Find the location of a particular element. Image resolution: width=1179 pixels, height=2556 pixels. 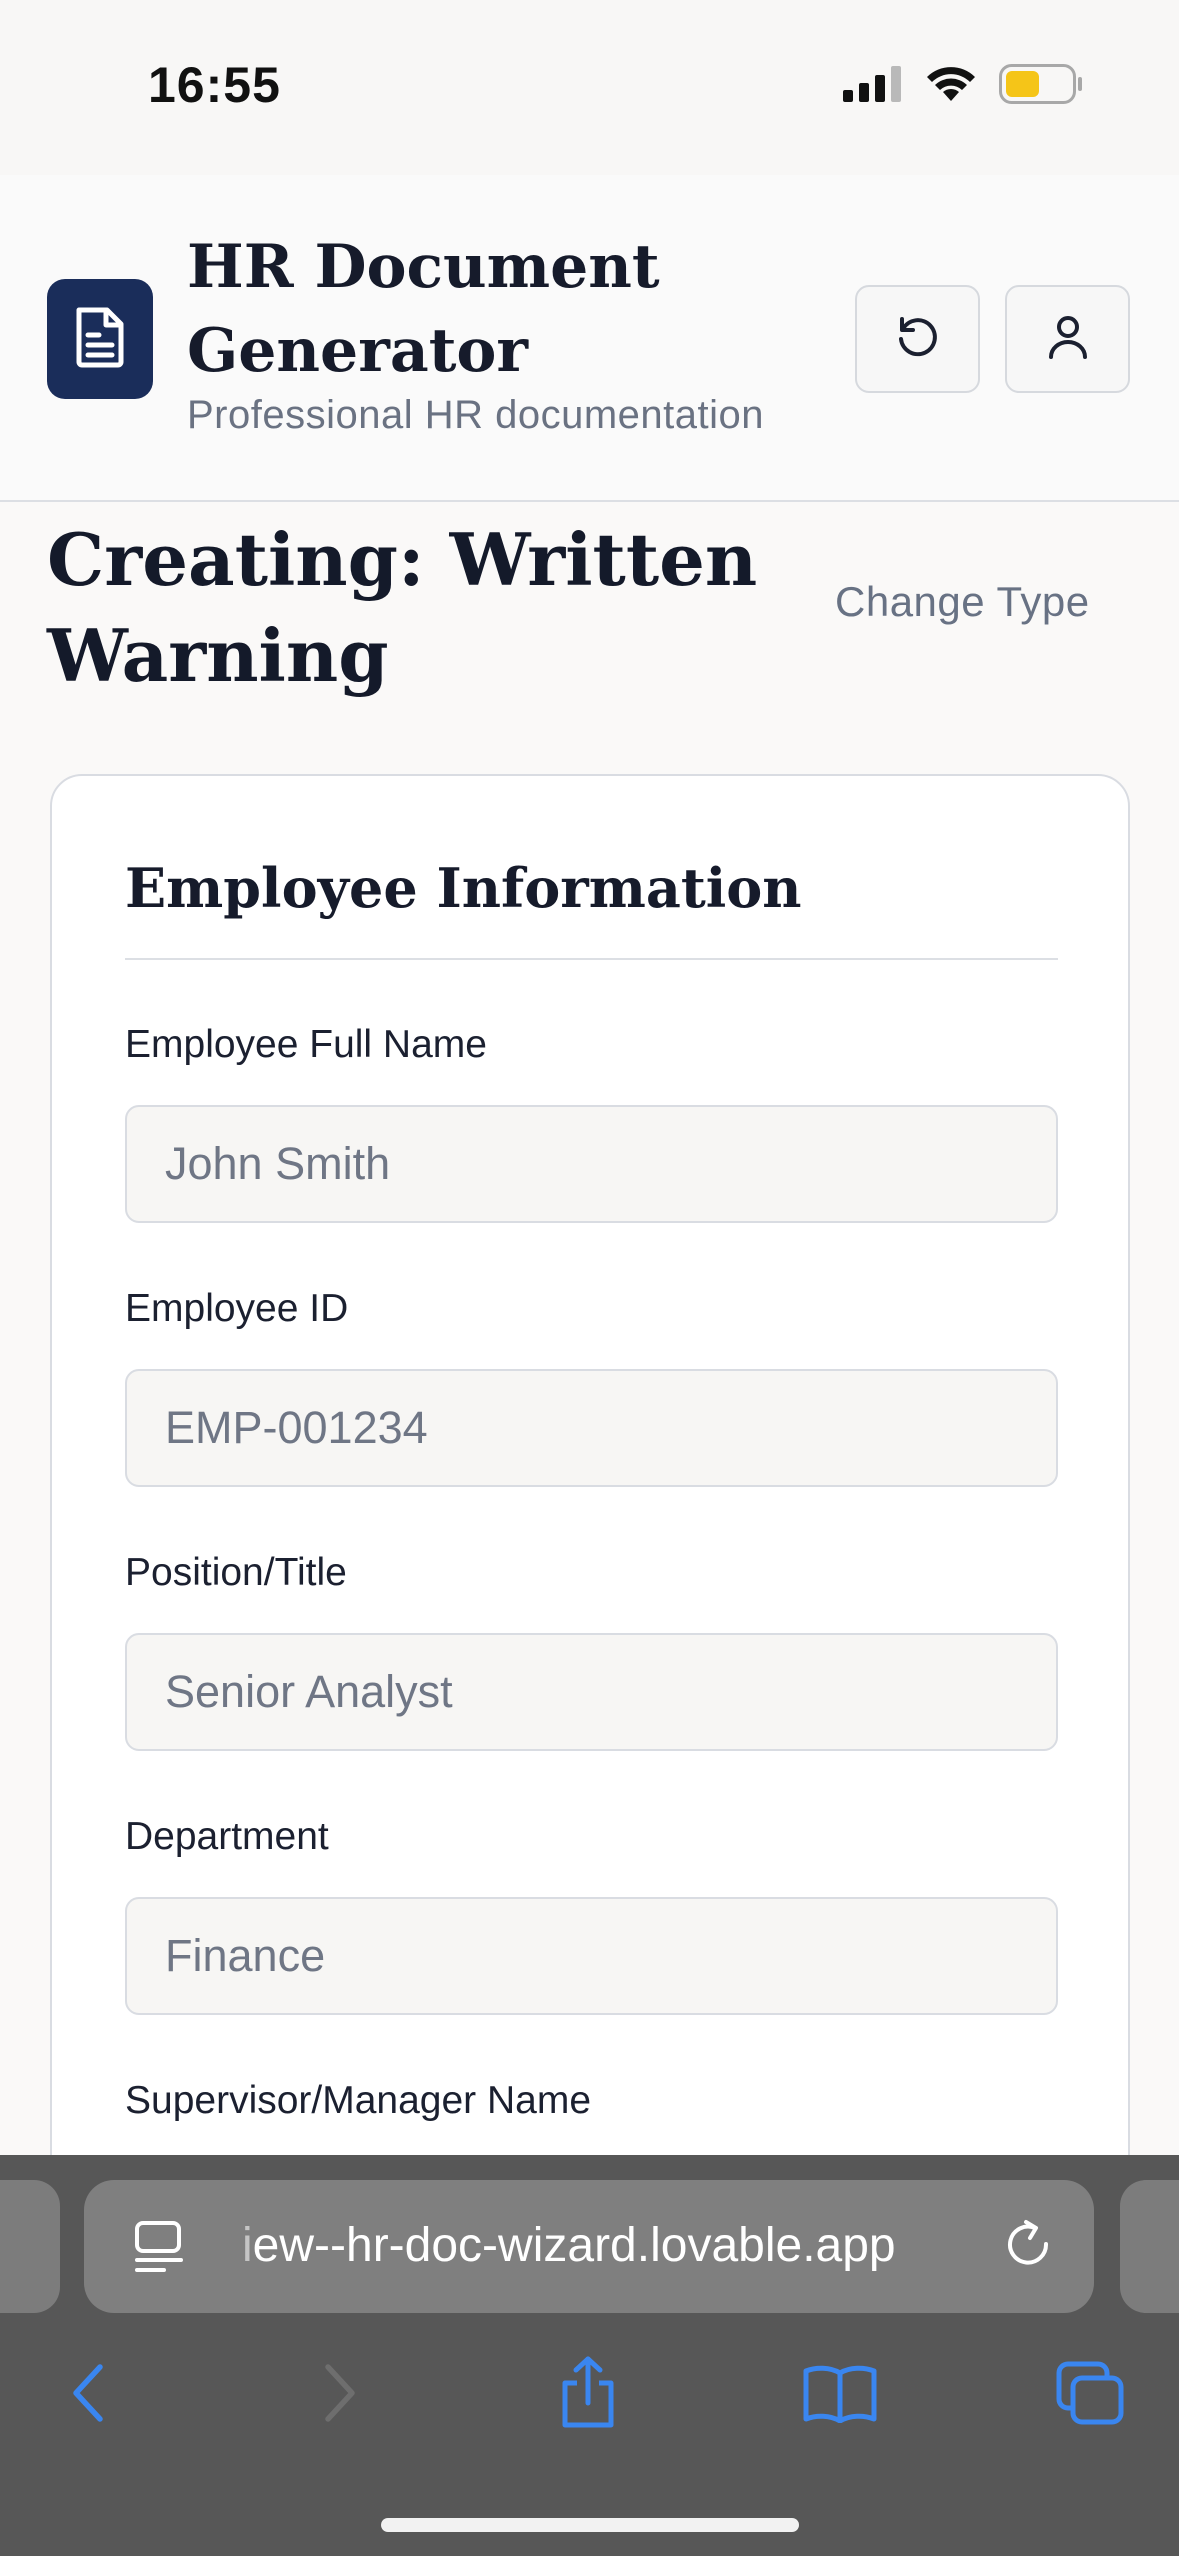

tabs-icon is located at coordinates (1090, 2395).